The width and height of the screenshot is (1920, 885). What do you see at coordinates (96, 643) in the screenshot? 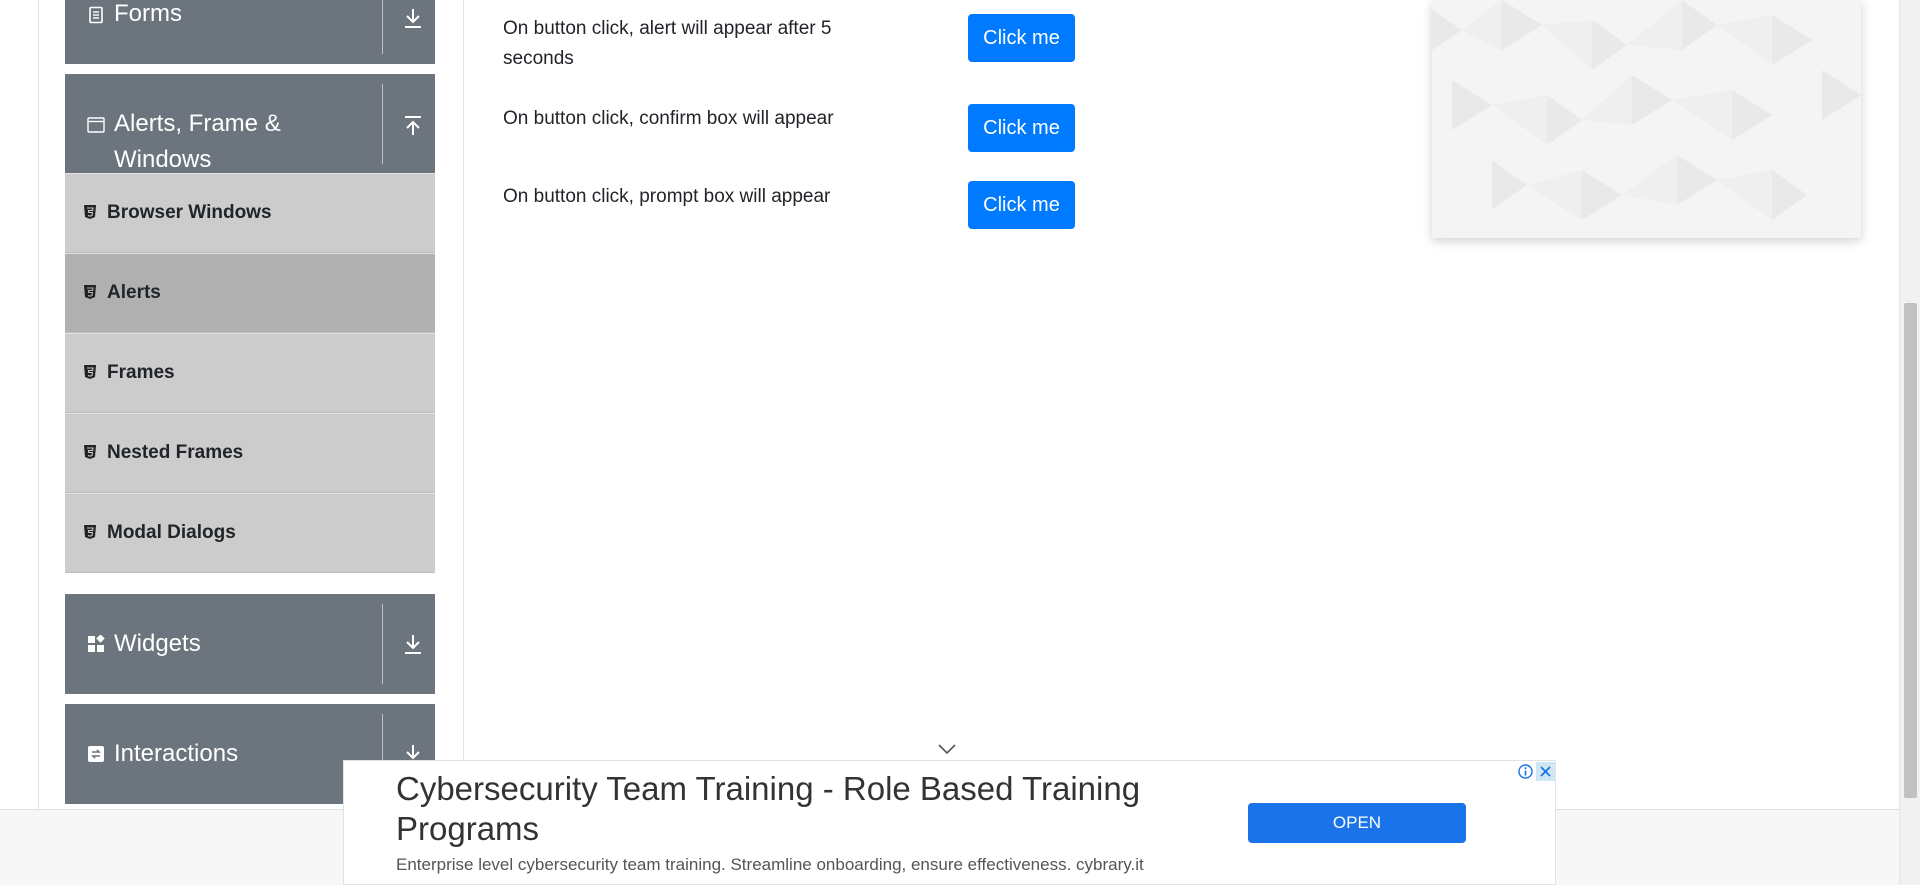
I see `widgets-icon` at bounding box center [96, 643].